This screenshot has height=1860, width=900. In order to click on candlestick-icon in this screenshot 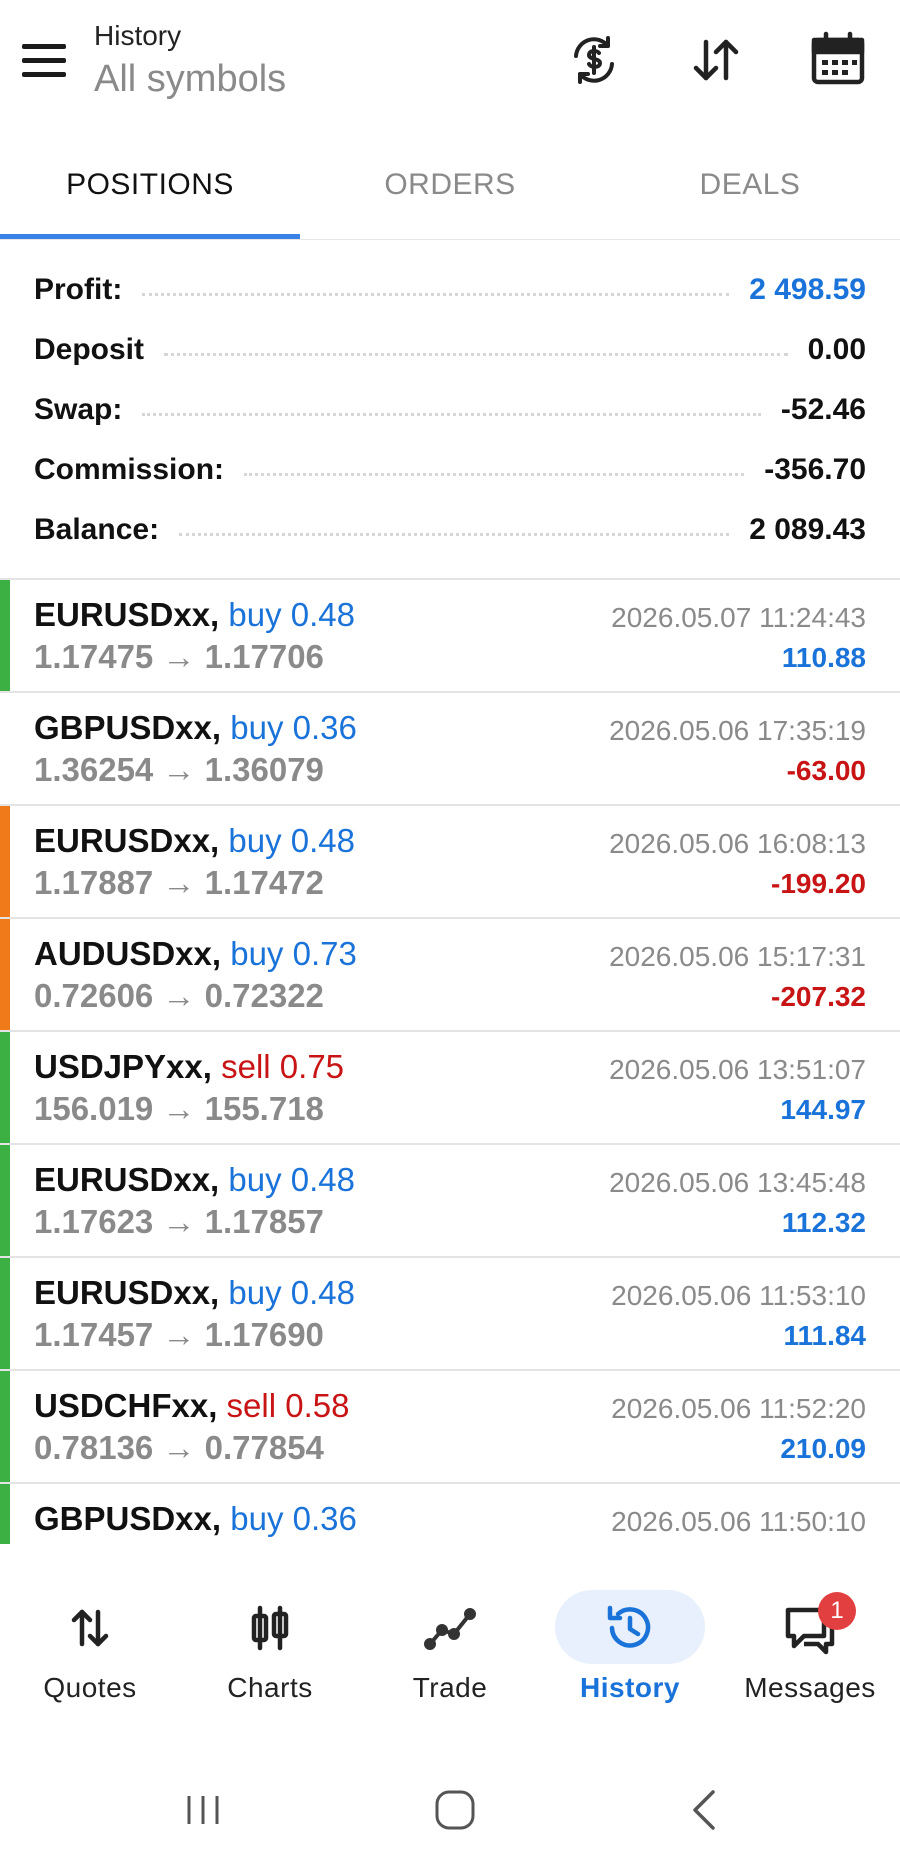, I will do `click(270, 1628)`.